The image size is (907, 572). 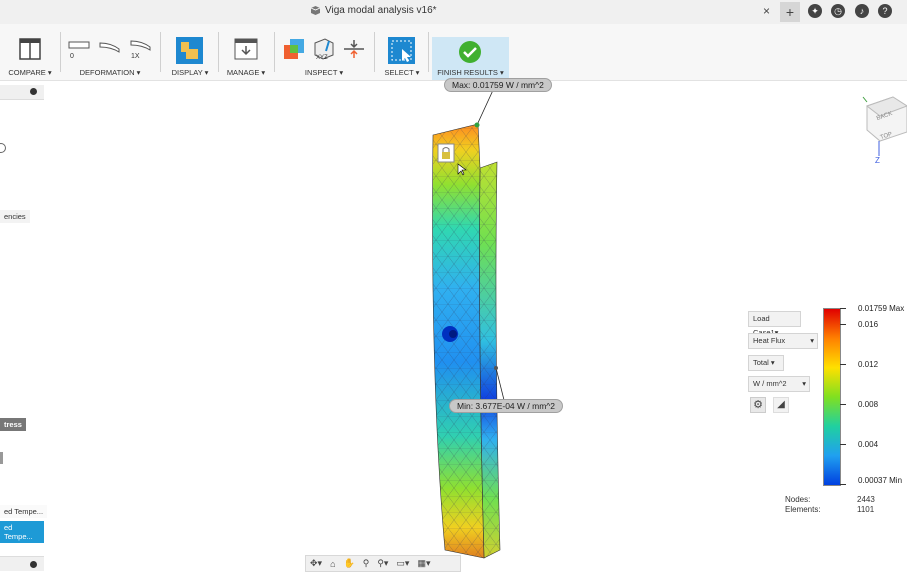 What do you see at coordinates (315, 10) in the screenshot?
I see `document-icon` at bounding box center [315, 10].